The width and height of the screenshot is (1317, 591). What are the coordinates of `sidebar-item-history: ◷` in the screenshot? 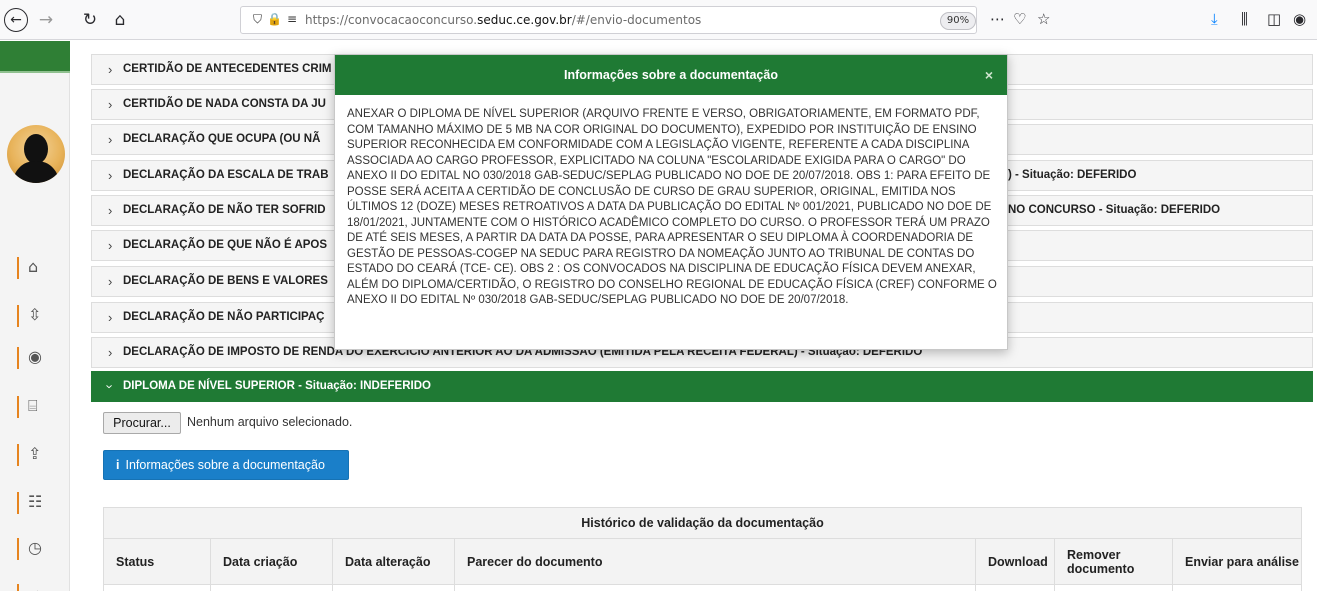 It's located at (35, 552).